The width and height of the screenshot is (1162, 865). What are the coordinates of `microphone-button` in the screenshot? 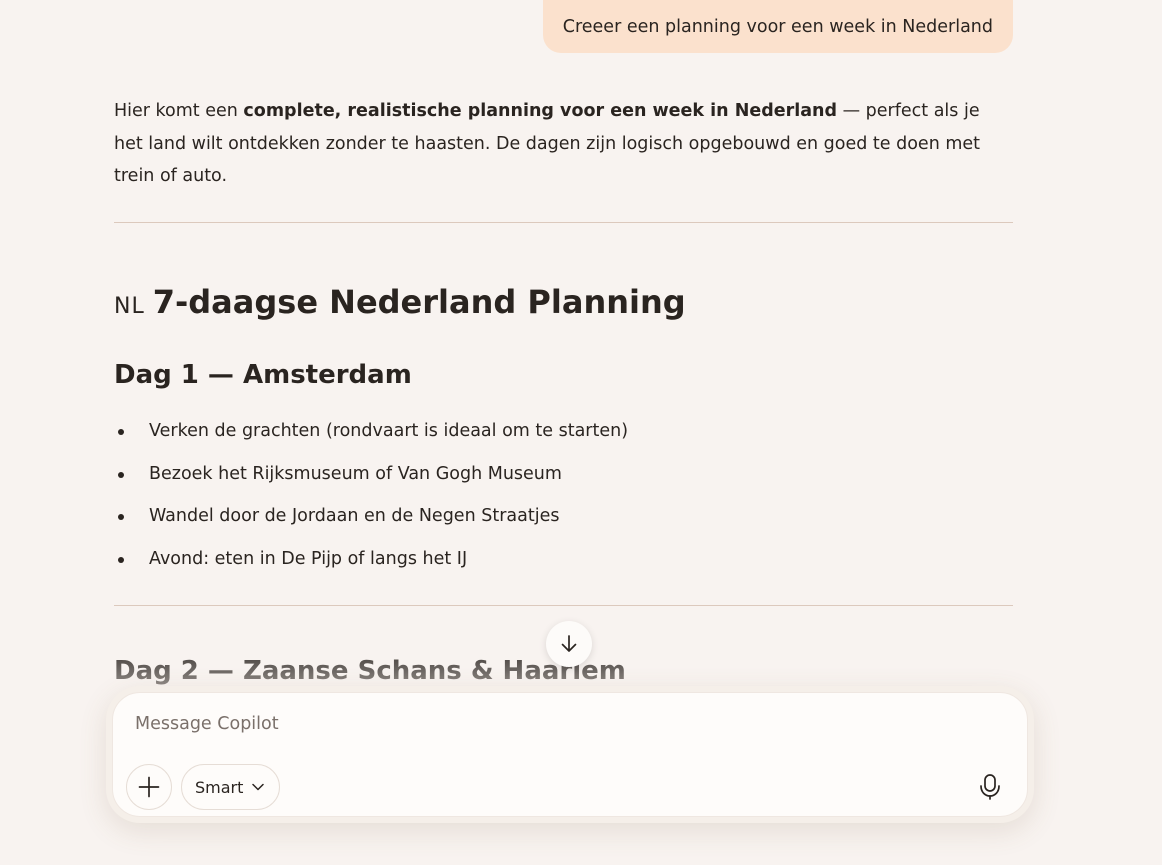 It's located at (990, 787).